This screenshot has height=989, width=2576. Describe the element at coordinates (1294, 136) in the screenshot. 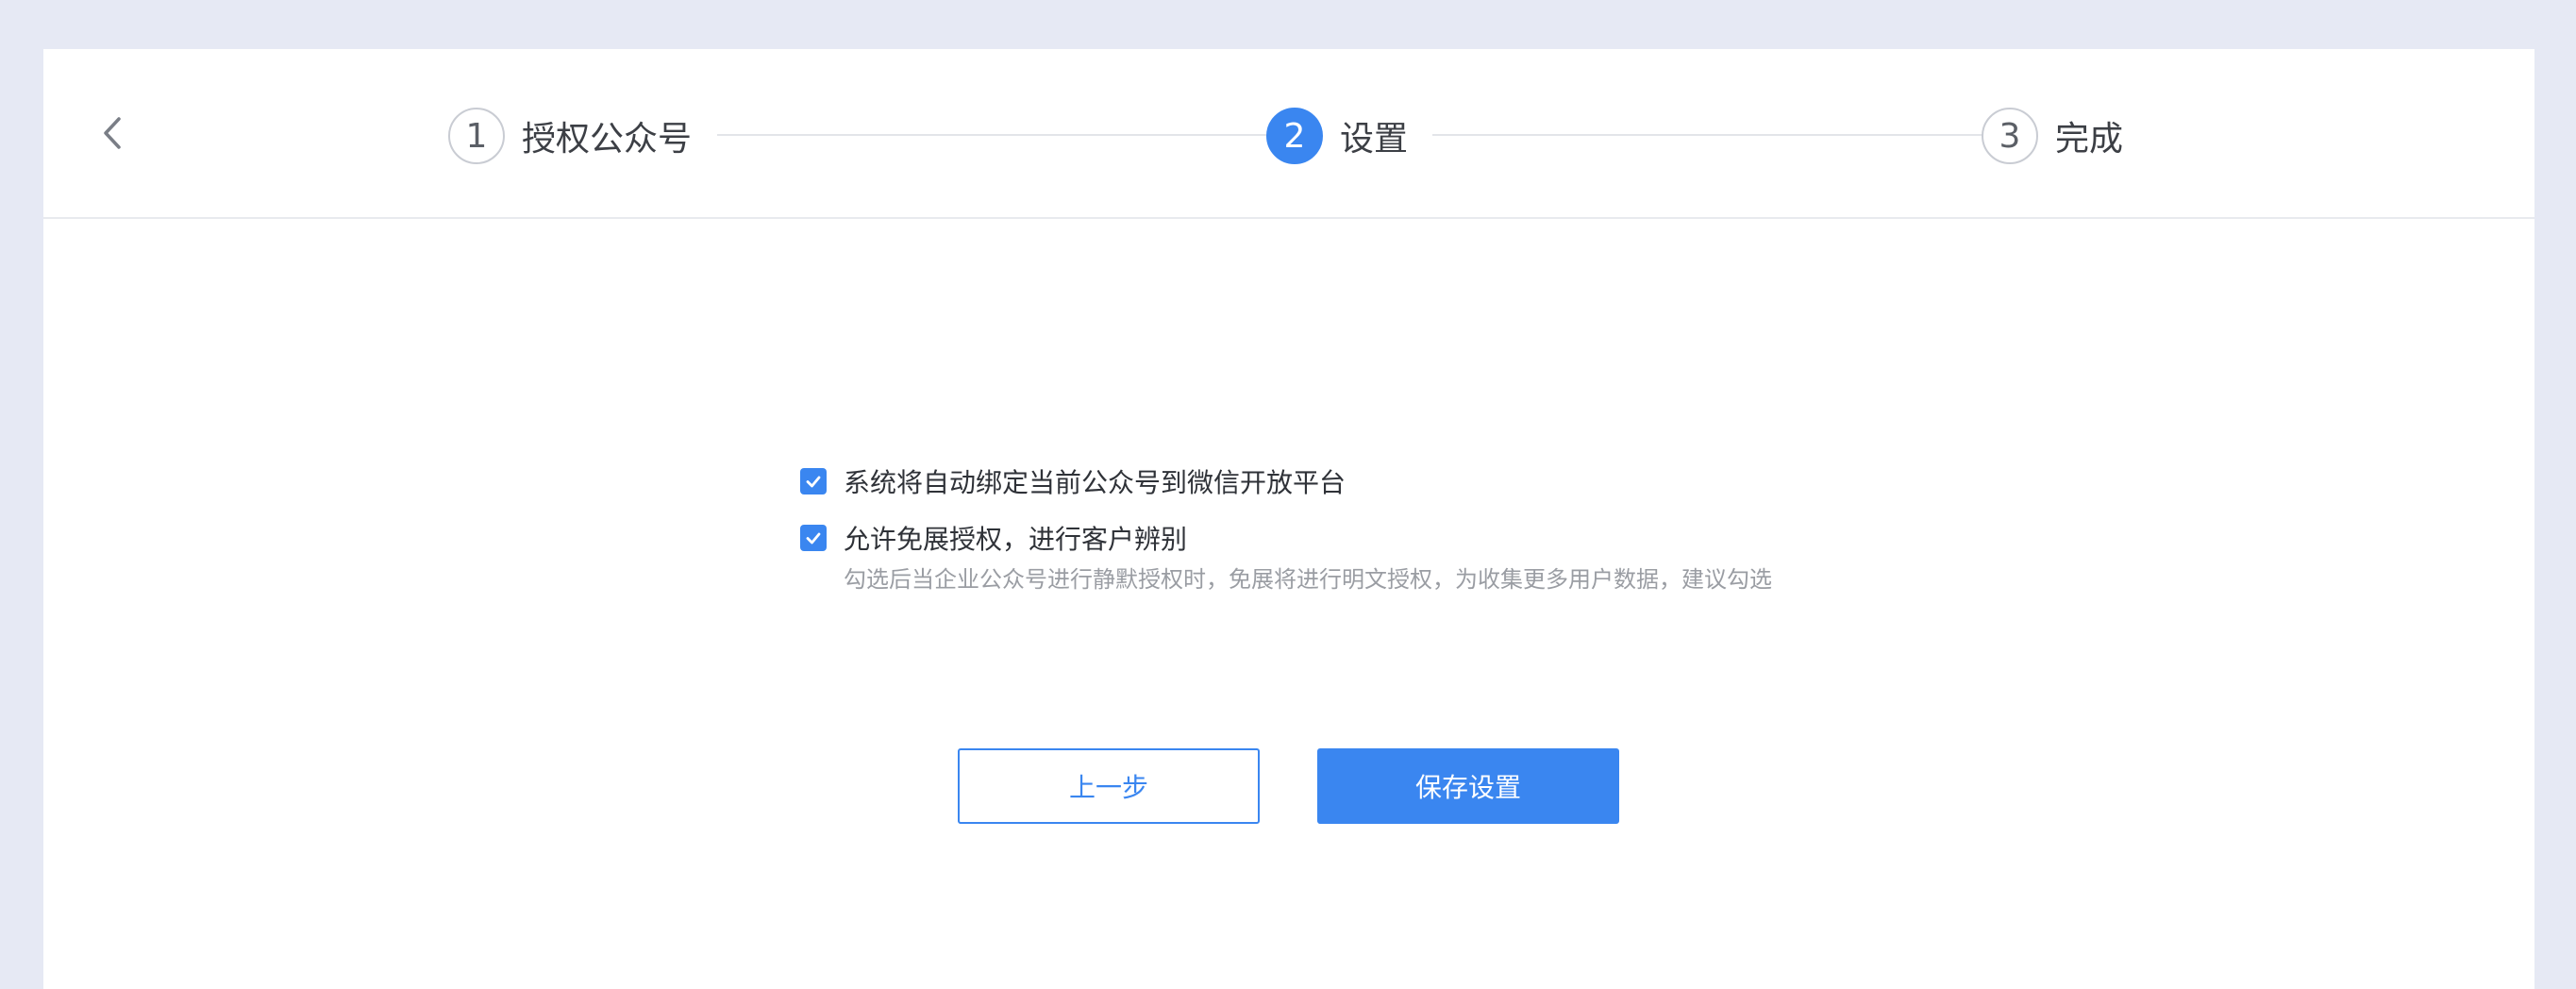

I see `step-2-number: 2` at that location.